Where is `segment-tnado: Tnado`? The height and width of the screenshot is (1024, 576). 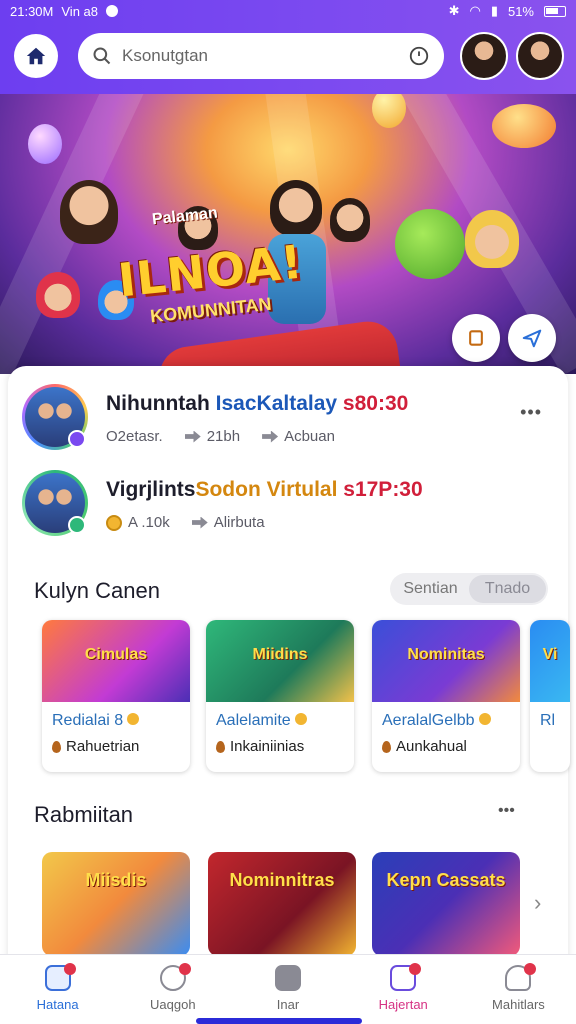 segment-tnado: Tnado is located at coordinates (507, 589).